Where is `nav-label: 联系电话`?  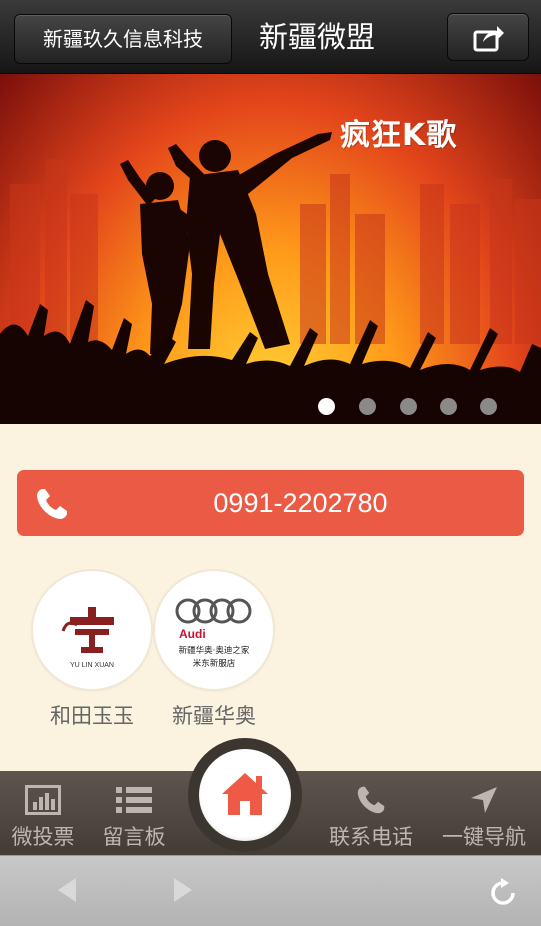
nav-label: 联系电话 is located at coordinates (371, 837).